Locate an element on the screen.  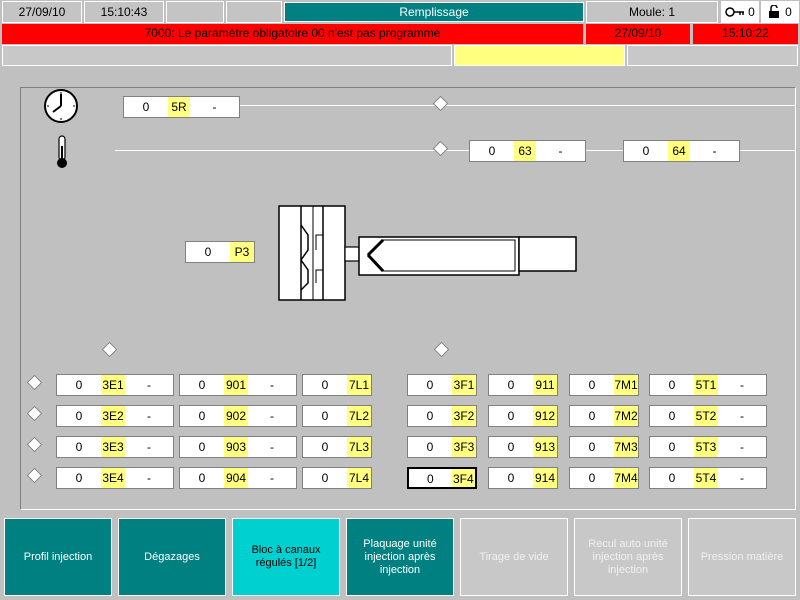
field-id: 914 is located at coordinates (545, 478).